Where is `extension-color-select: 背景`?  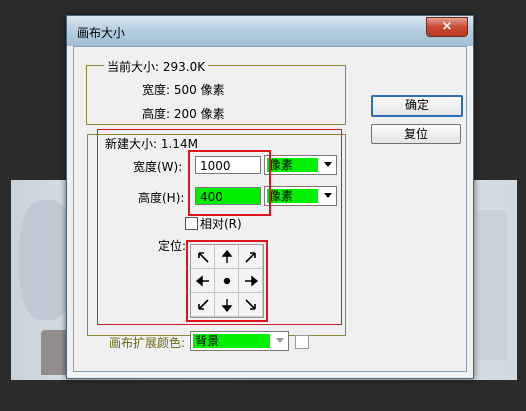
extension-color-select: 背景 is located at coordinates (239, 341).